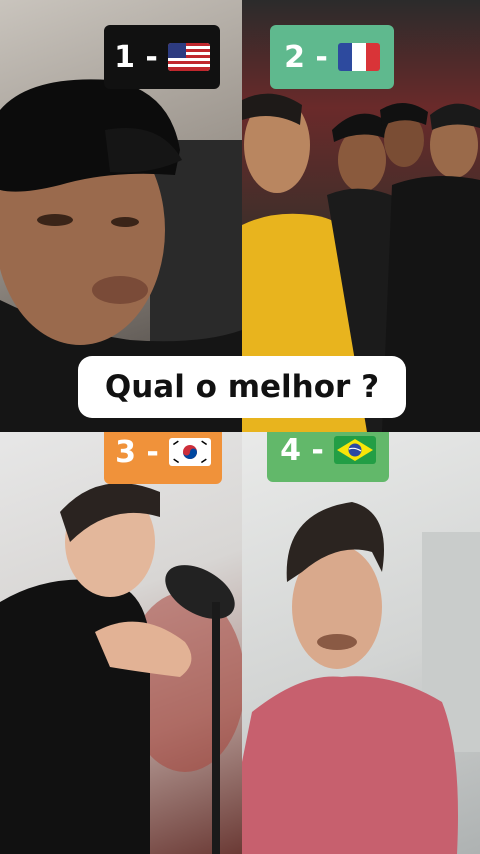 Image resolution: width=480 pixels, height=854 pixels. I want to click on contestant-1-badge: 1 -, so click(162, 57).